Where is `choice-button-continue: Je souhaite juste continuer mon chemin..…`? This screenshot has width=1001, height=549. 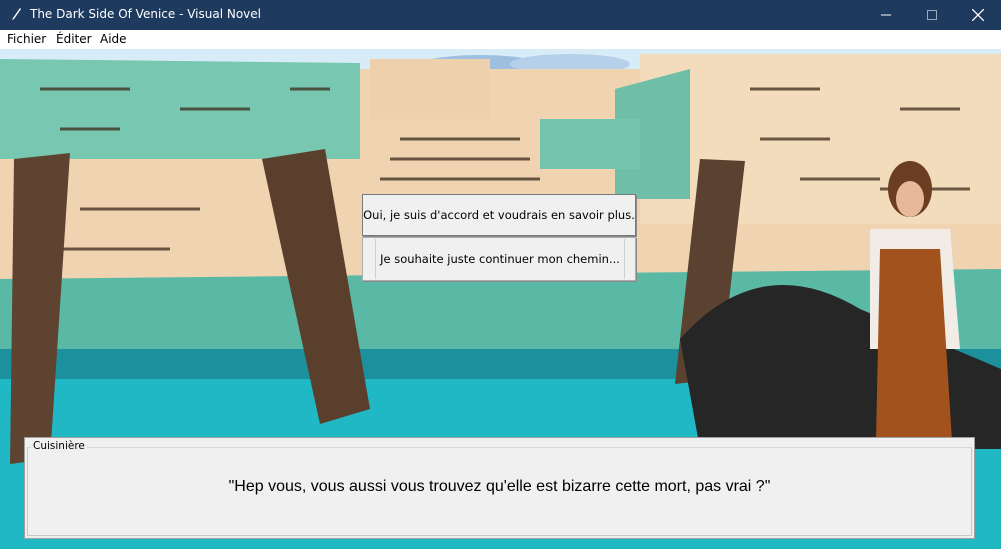
choice-button-continue: Je souhaite juste continuer mon chemin..… is located at coordinates (499, 259).